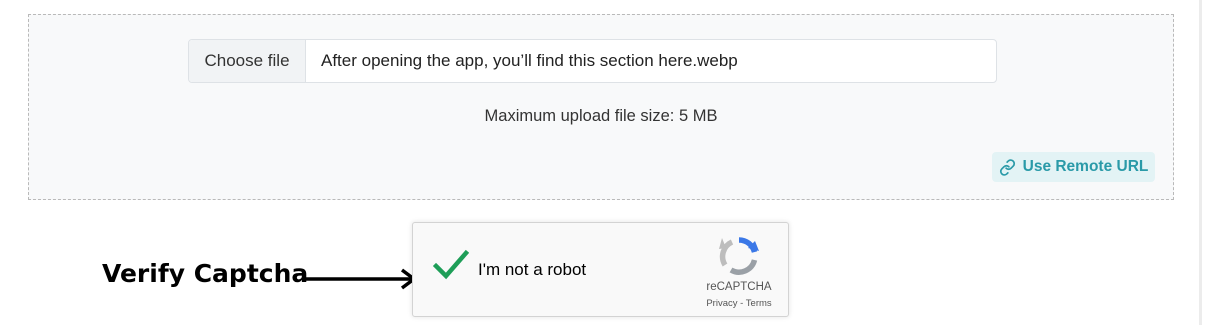  What do you see at coordinates (247, 61) in the screenshot?
I see `choose-file-button: Choose file` at bounding box center [247, 61].